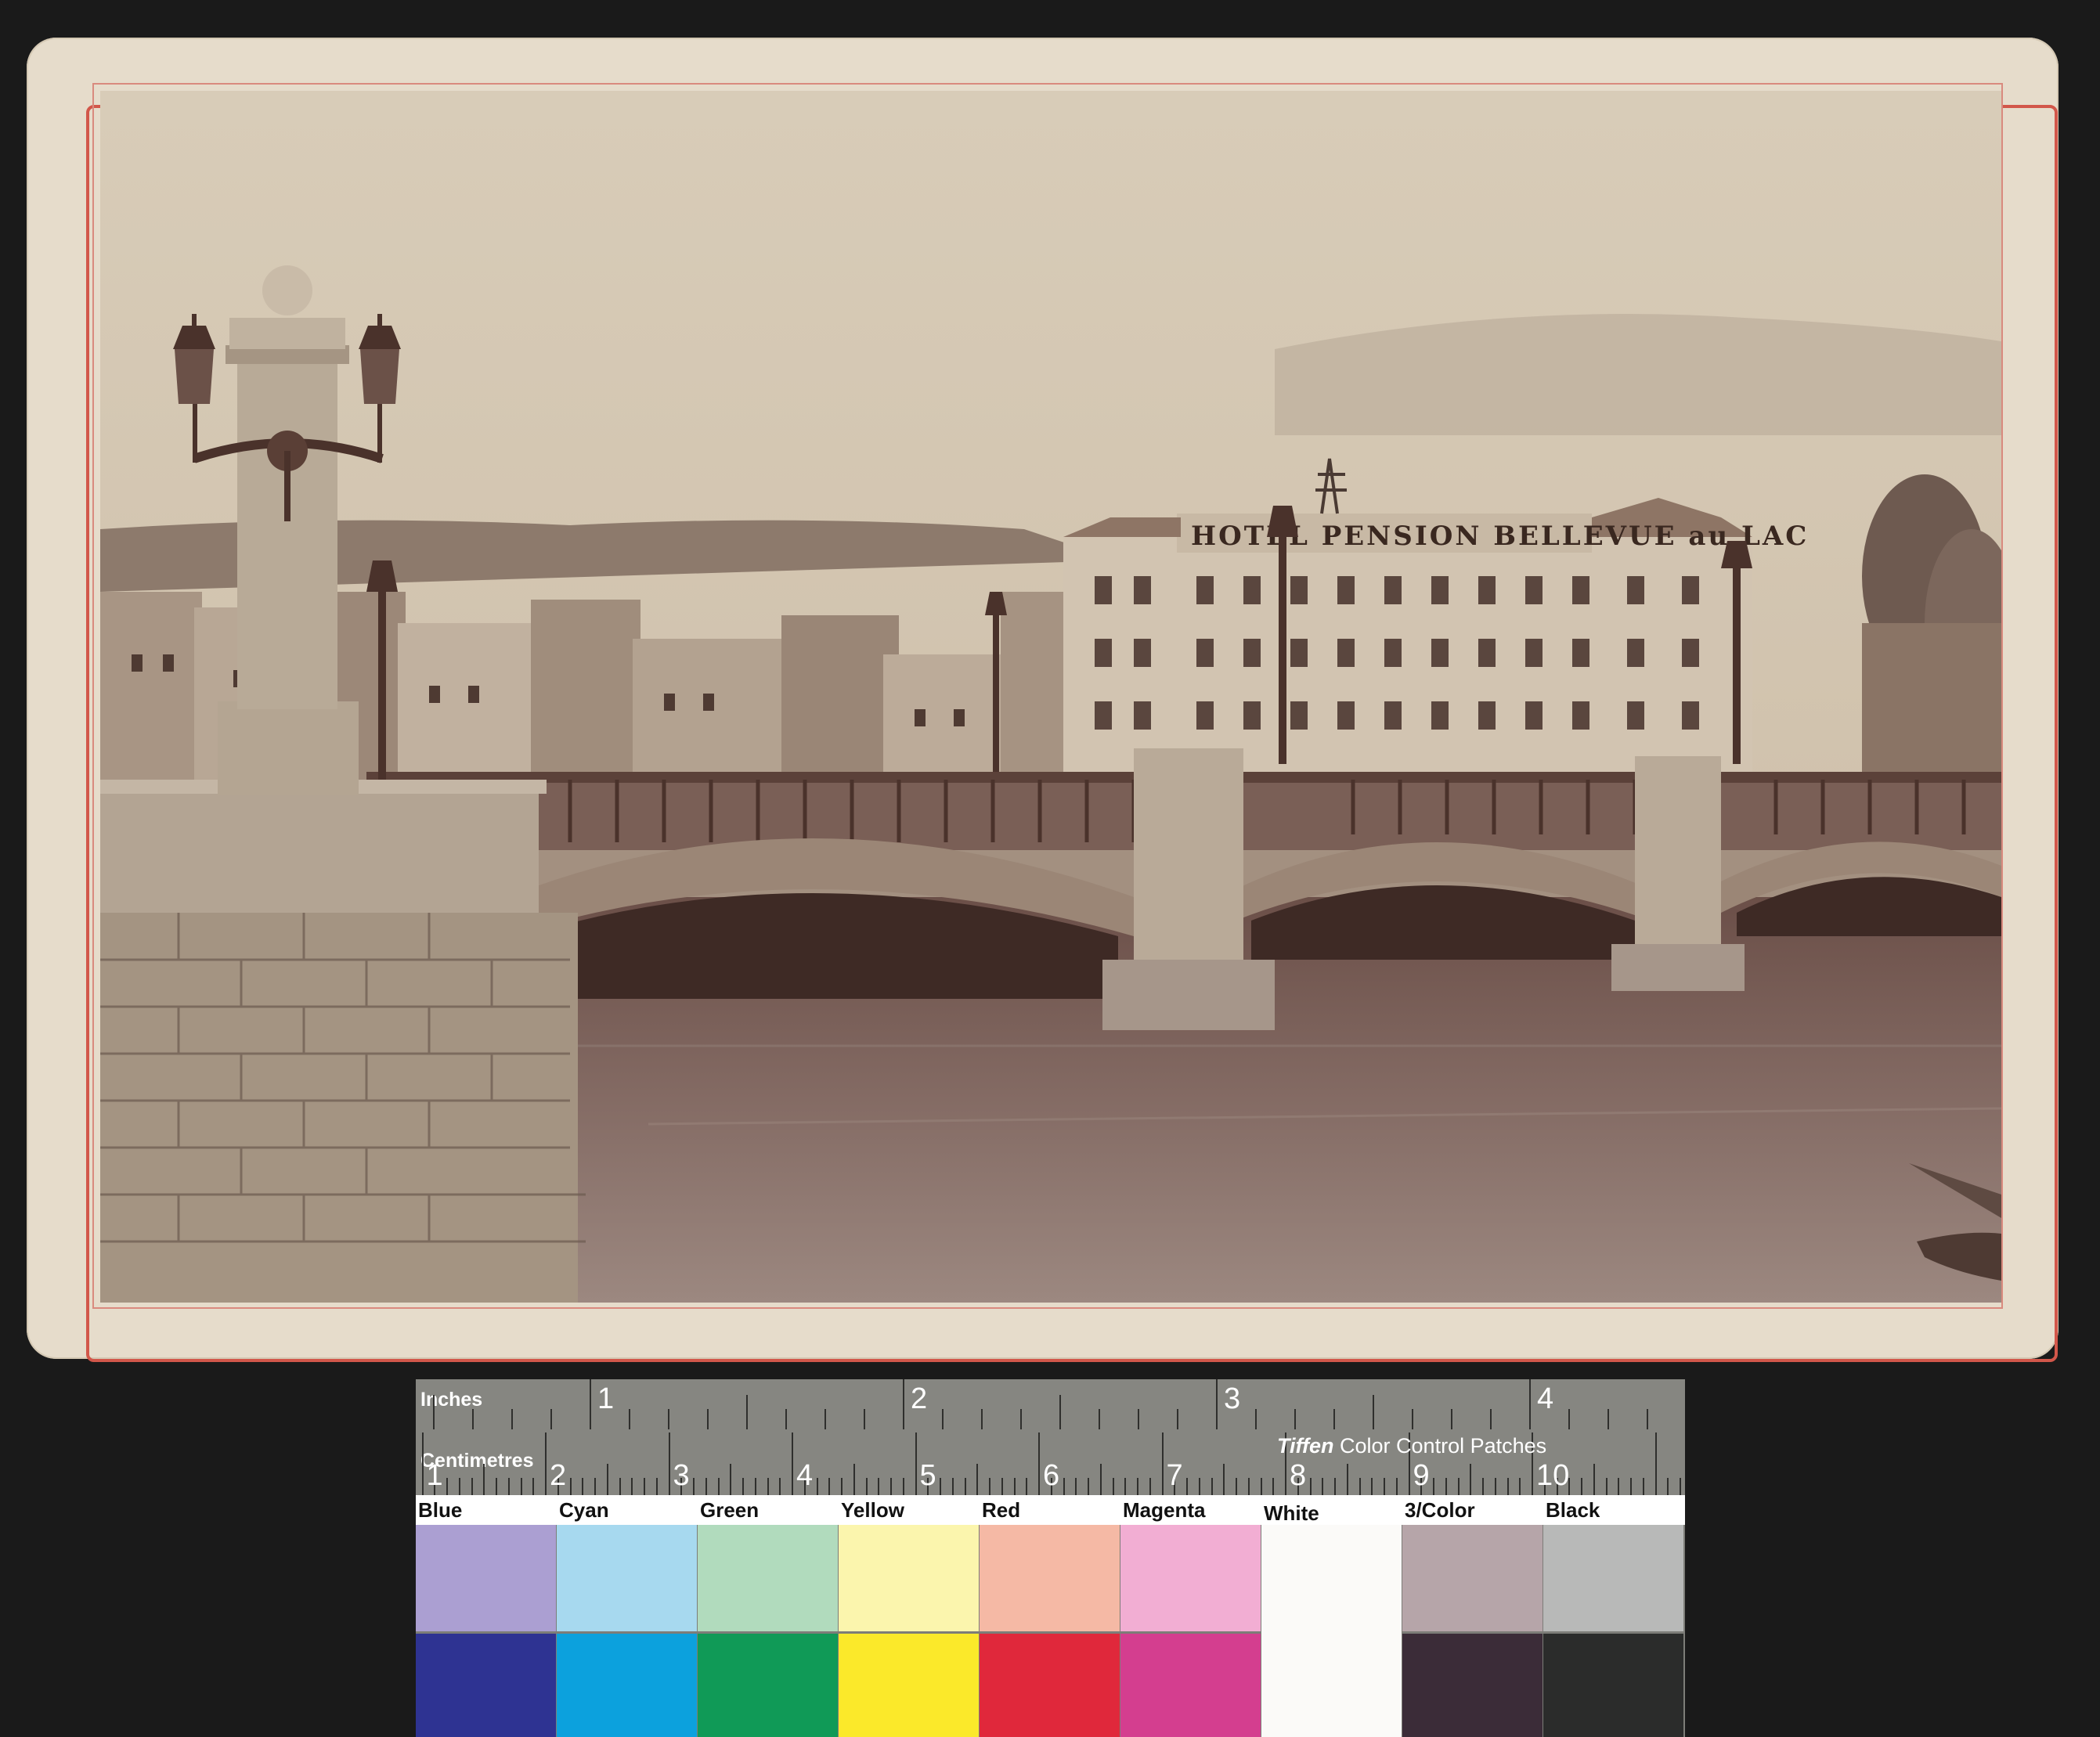 The width and height of the screenshot is (2100, 1737). What do you see at coordinates (1573, 1510) in the screenshot?
I see `patch-label-black: Black` at bounding box center [1573, 1510].